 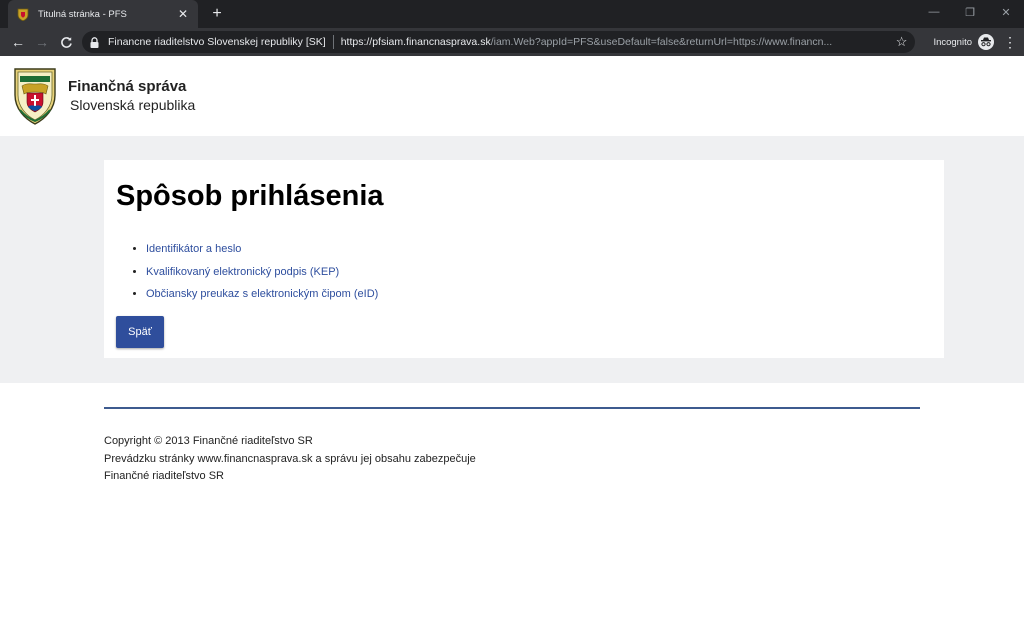 What do you see at coordinates (934, 12) in the screenshot?
I see `minimize-icon: —` at bounding box center [934, 12].